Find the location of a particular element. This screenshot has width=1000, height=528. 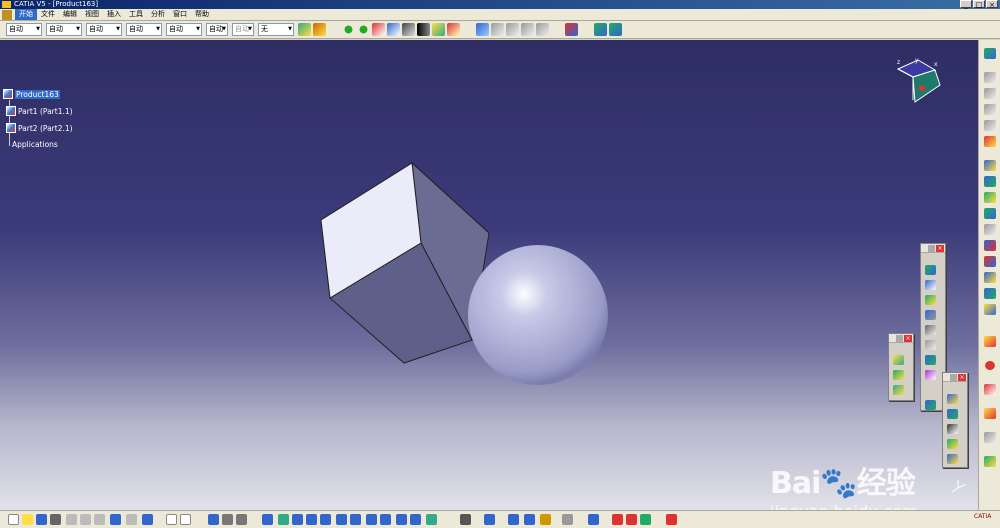

sectioning-icon is located at coordinates (990, 197).